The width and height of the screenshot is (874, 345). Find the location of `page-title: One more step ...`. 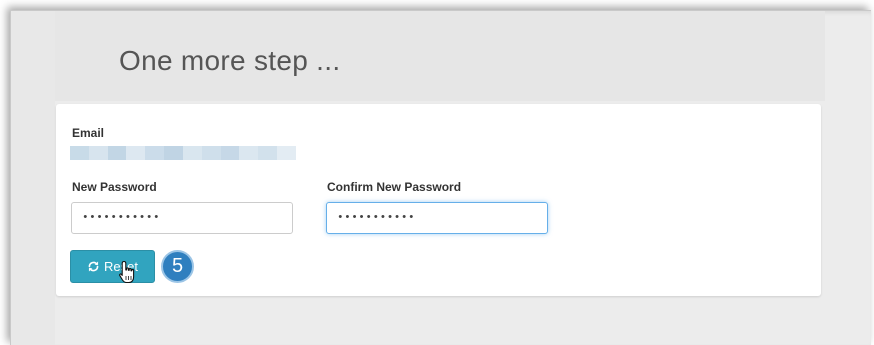

page-title: One more step ... is located at coordinates (230, 60).